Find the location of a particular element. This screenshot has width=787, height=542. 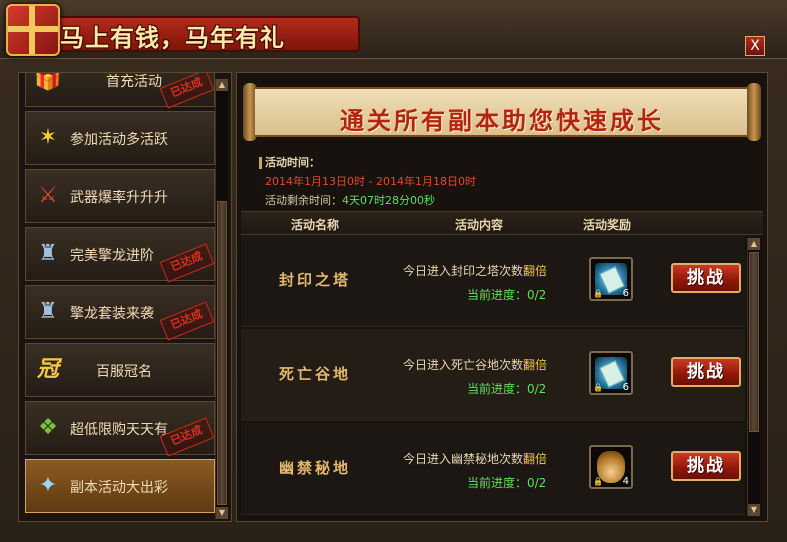

sidebar-item-limited-purchase: ❖ 超低限购天天有 已达成 is located at coordinates (120, 429).